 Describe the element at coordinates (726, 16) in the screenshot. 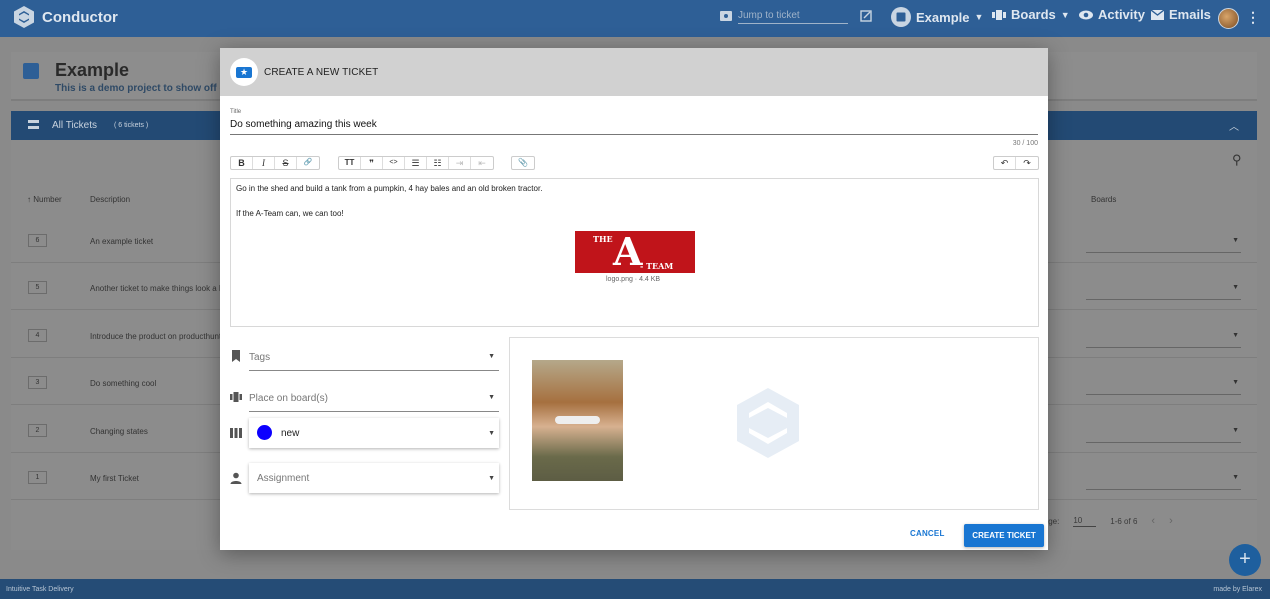

I see `ticket-icon` at that location.